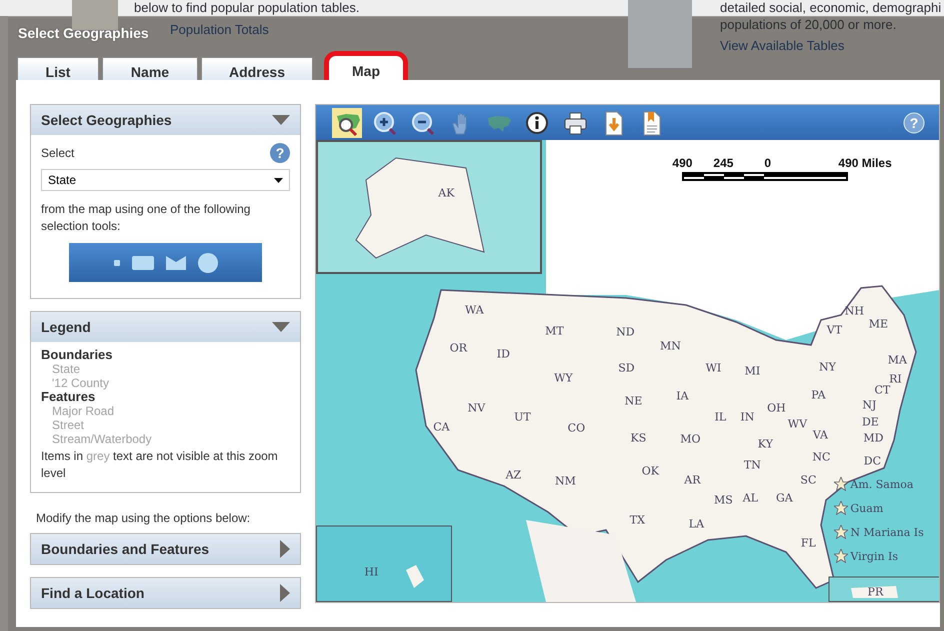 The width and height of the screenshot is (944, 631). What do you see at coordinates (207, 263) in the screenshot?
I see `circle-tool-icon` at bounding box center [207, 263].